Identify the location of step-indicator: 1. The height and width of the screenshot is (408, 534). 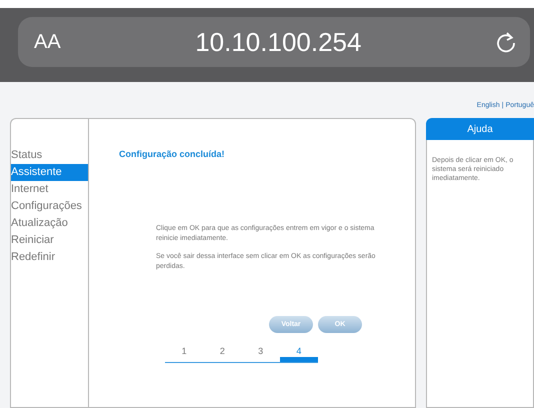
(184, 352).